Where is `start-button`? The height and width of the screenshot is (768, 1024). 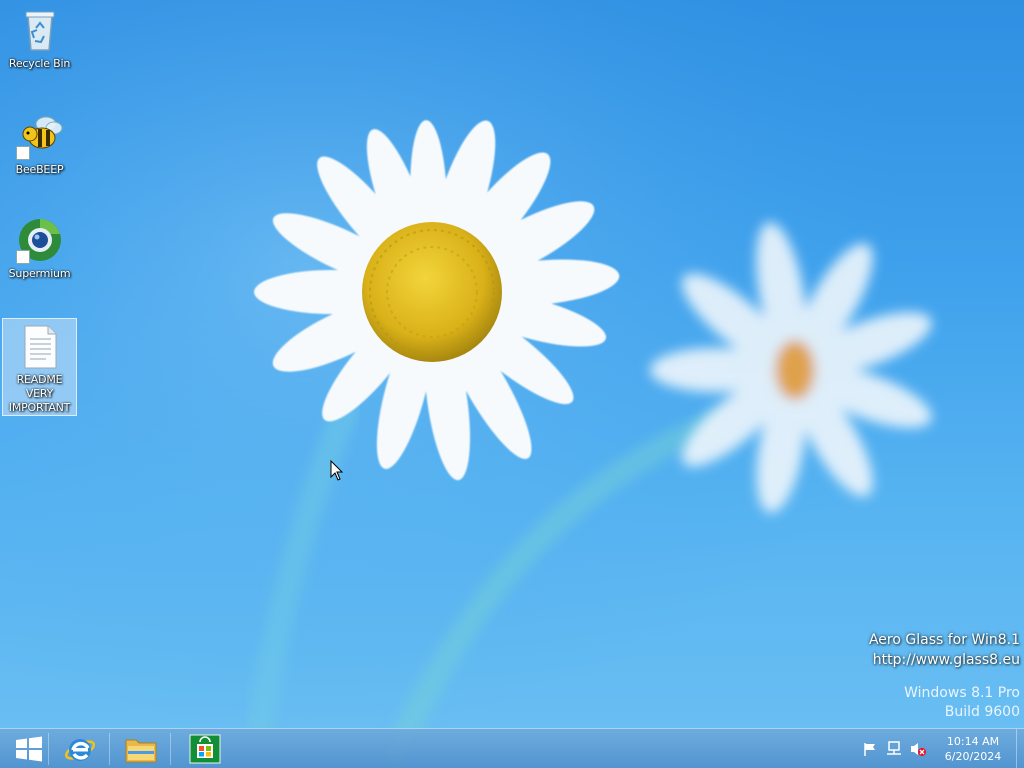
start-button is located at coordinates (29, 748).